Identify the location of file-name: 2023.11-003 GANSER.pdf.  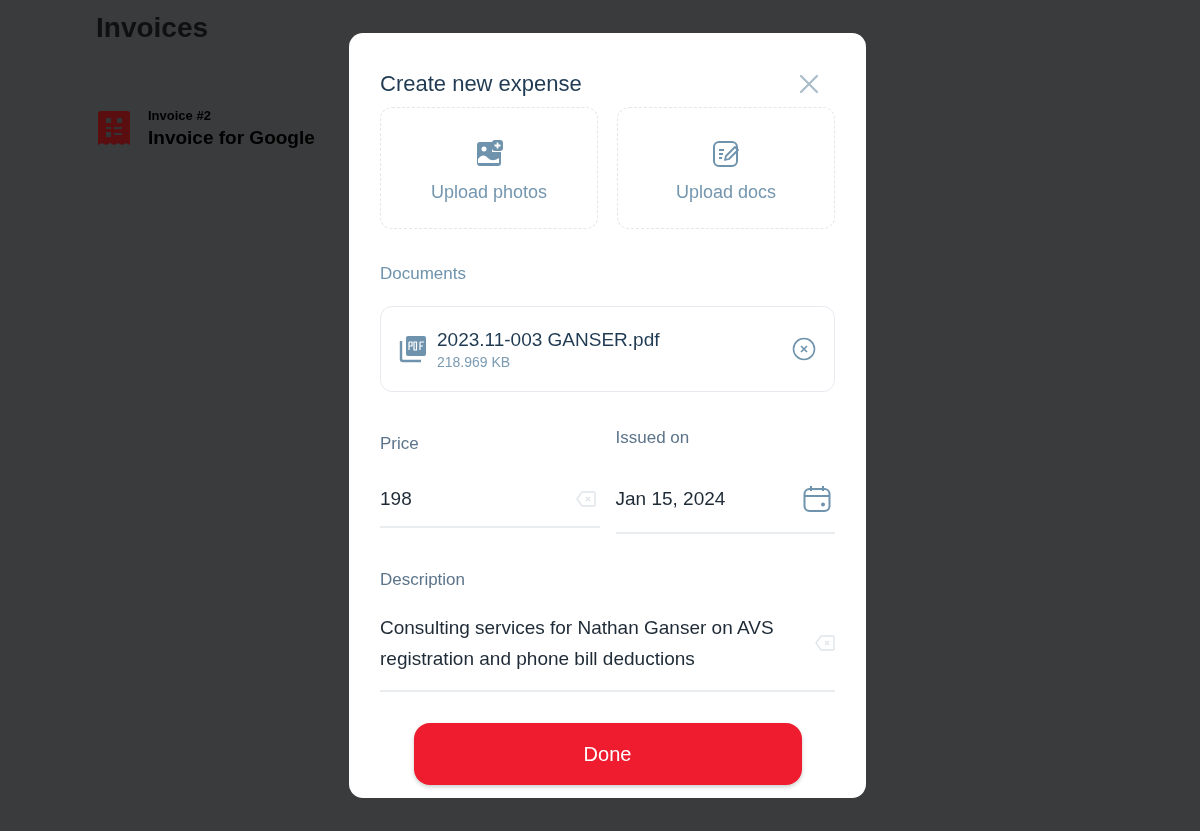
(549, 339).